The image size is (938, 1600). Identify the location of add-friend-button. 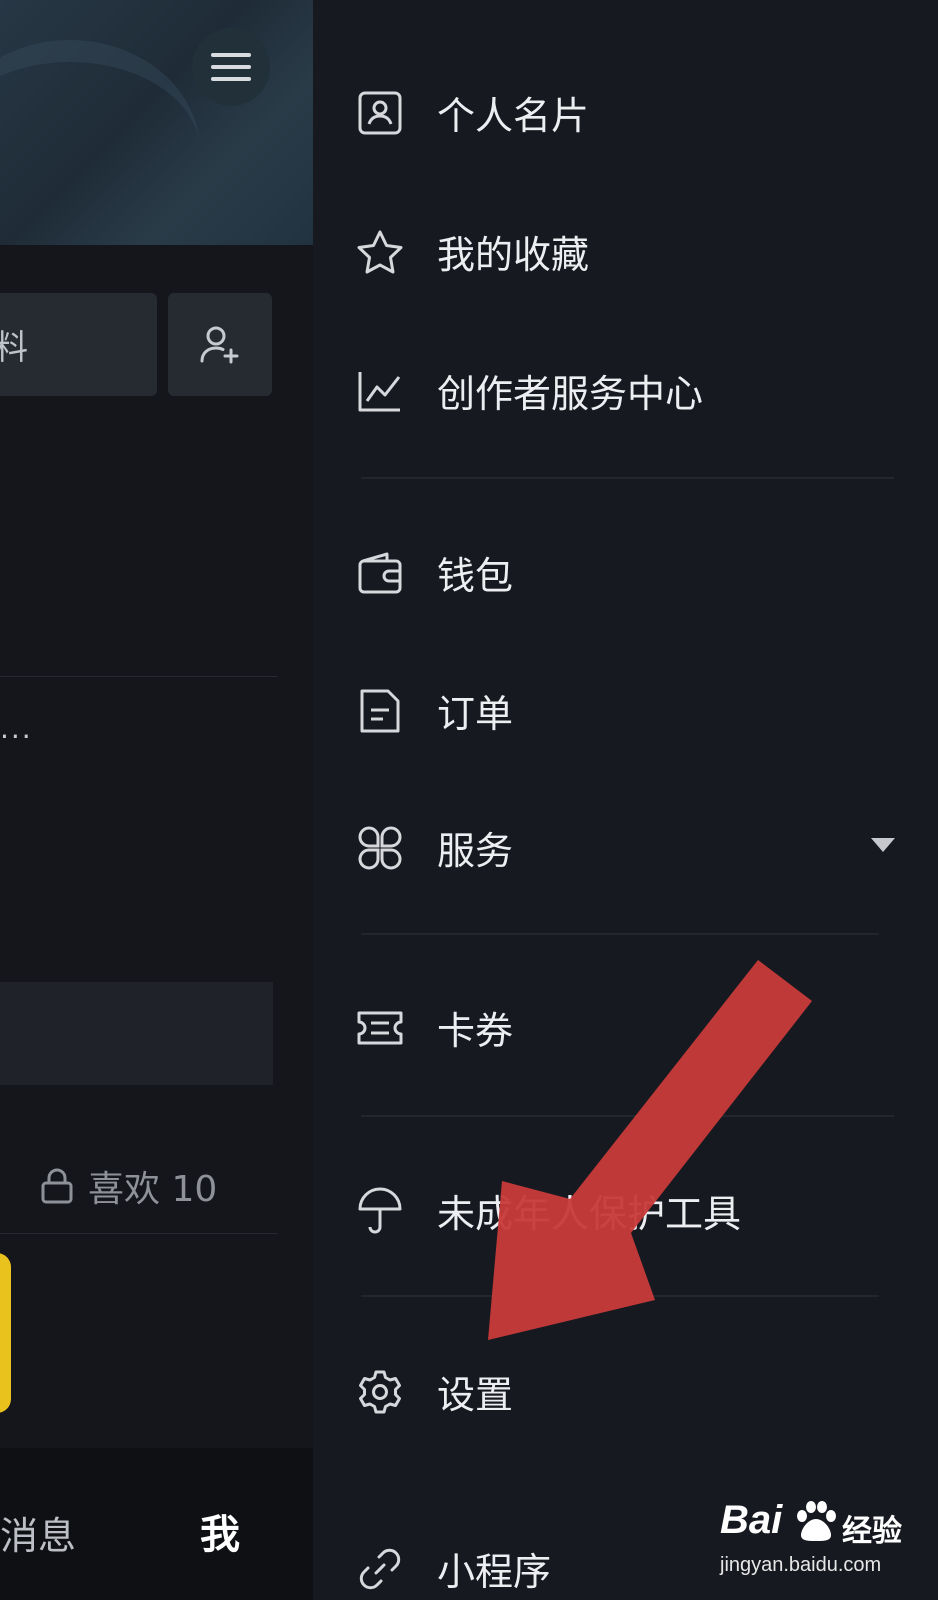
(220, 344).